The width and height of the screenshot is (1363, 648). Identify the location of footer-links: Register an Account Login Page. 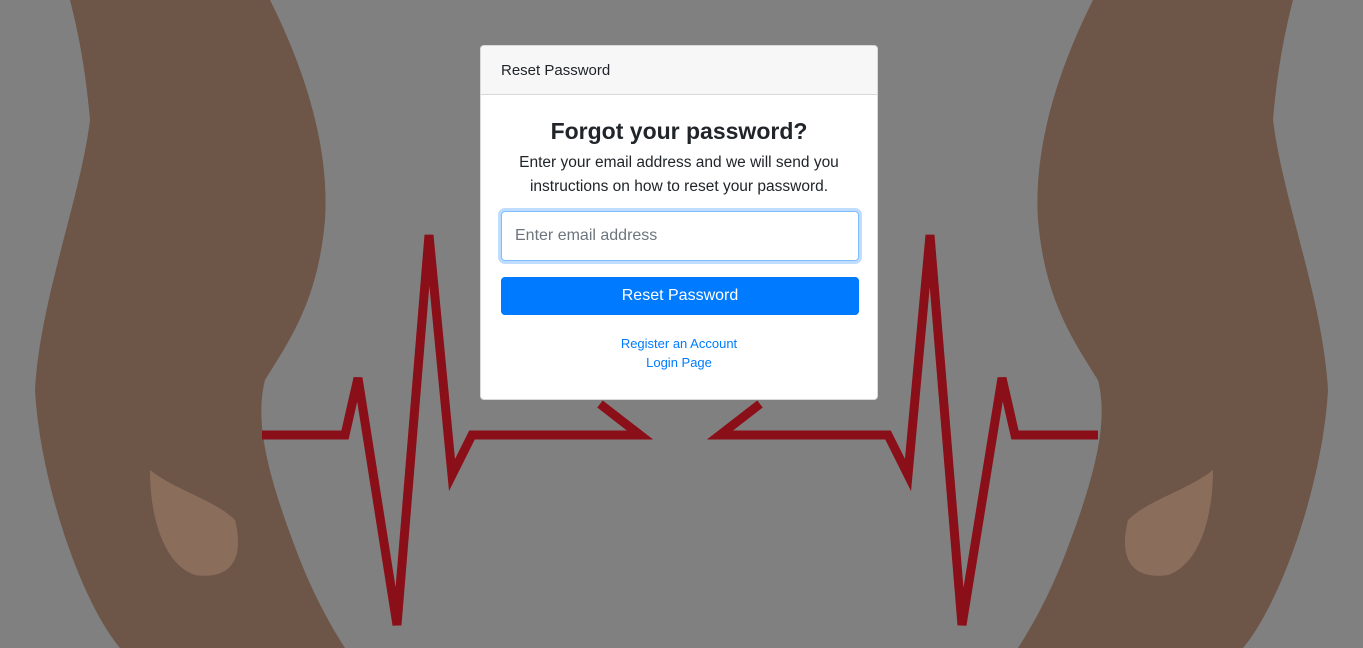
(679, 353).